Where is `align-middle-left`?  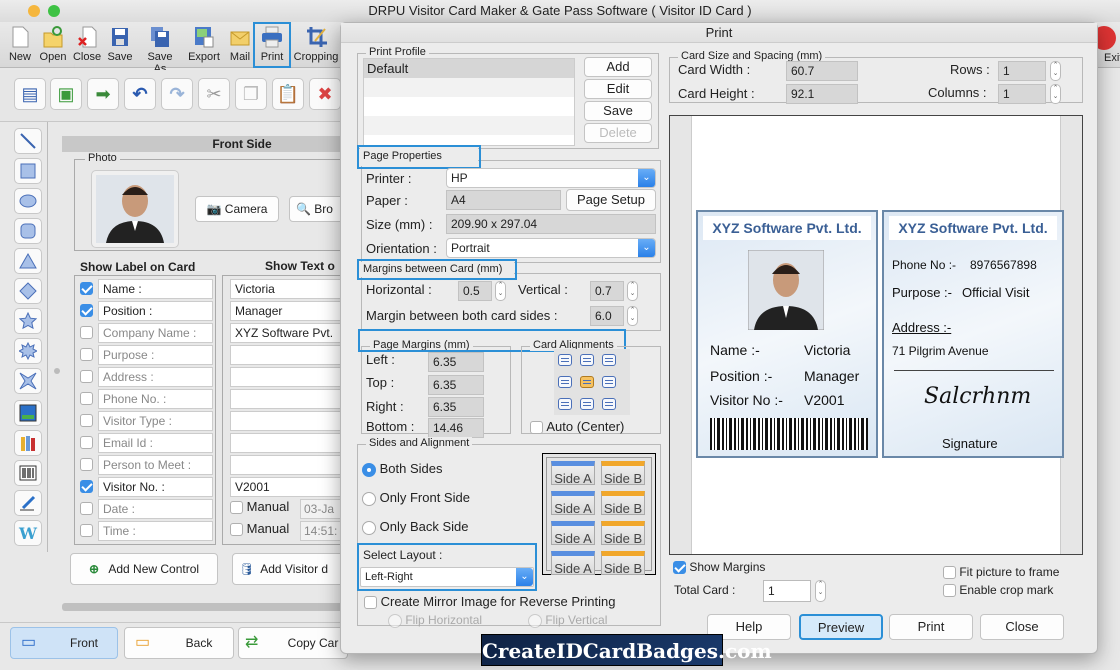 align-middle-left is located at coordinates (565, 382).